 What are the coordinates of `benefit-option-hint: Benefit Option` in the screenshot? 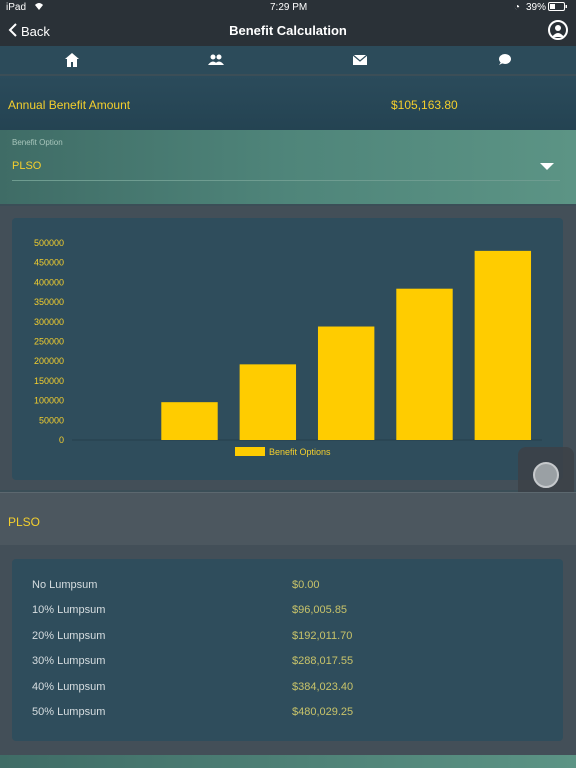 It's located at (37, 142).